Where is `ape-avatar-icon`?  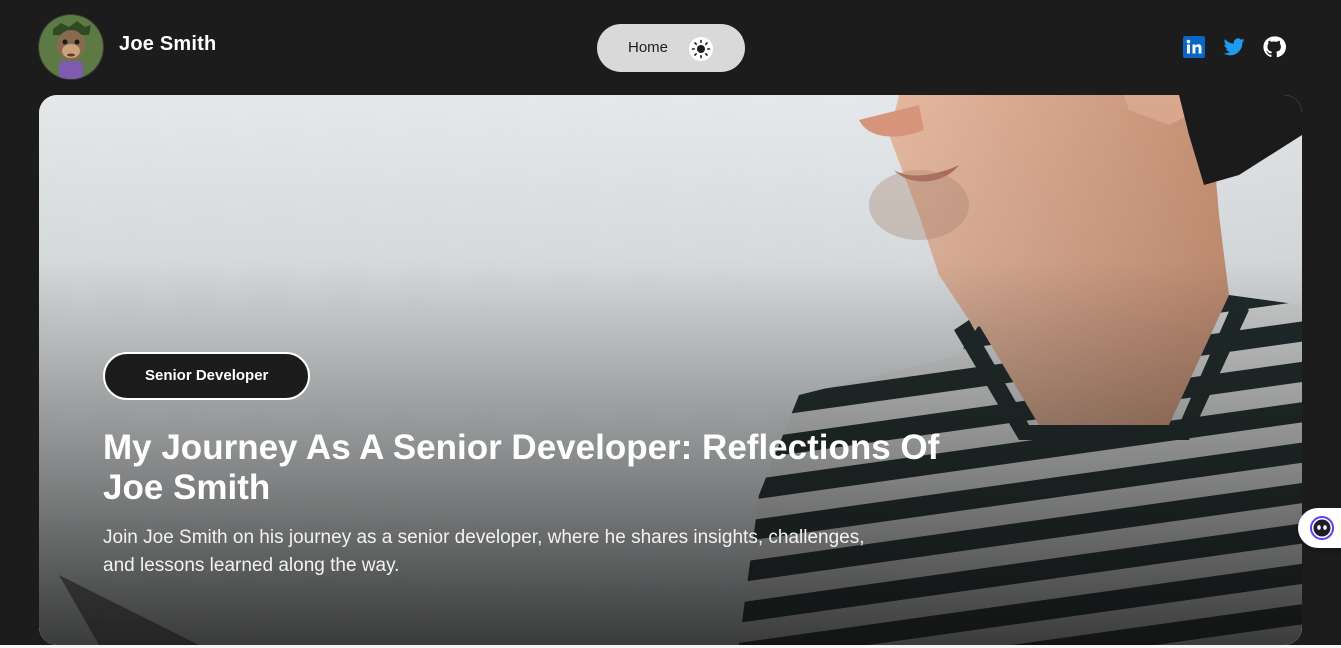
ape-avatar-icon is located at coordinates (71, 47).